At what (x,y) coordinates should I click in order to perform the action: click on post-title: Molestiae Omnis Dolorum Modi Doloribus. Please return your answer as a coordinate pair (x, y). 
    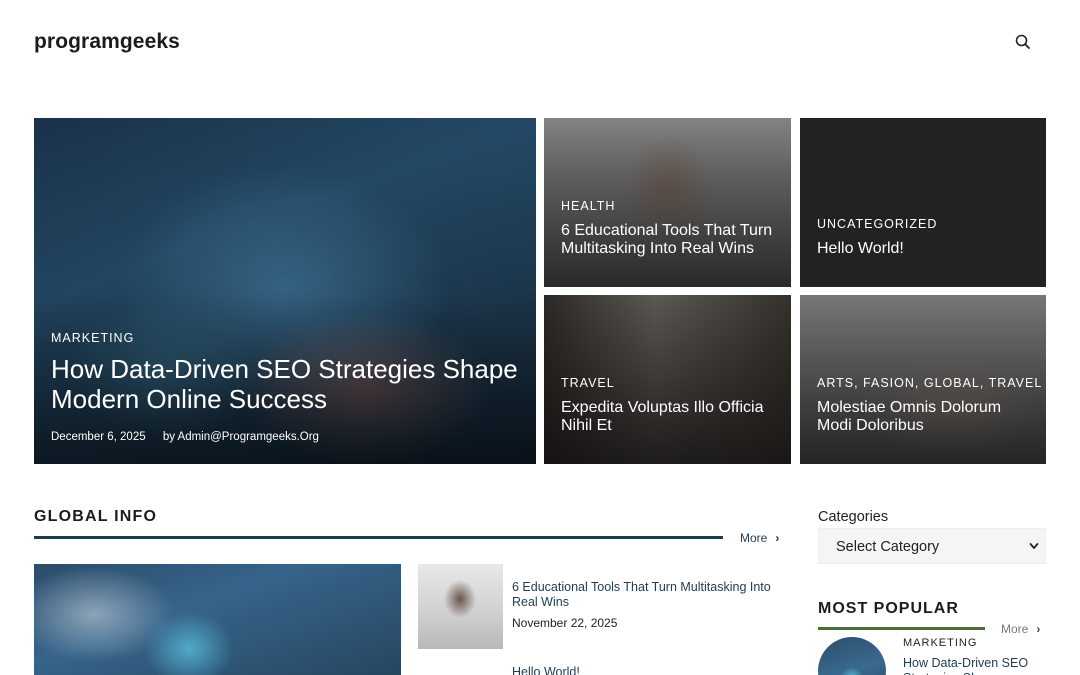
    Looking at the image, I should click on (927, 417).